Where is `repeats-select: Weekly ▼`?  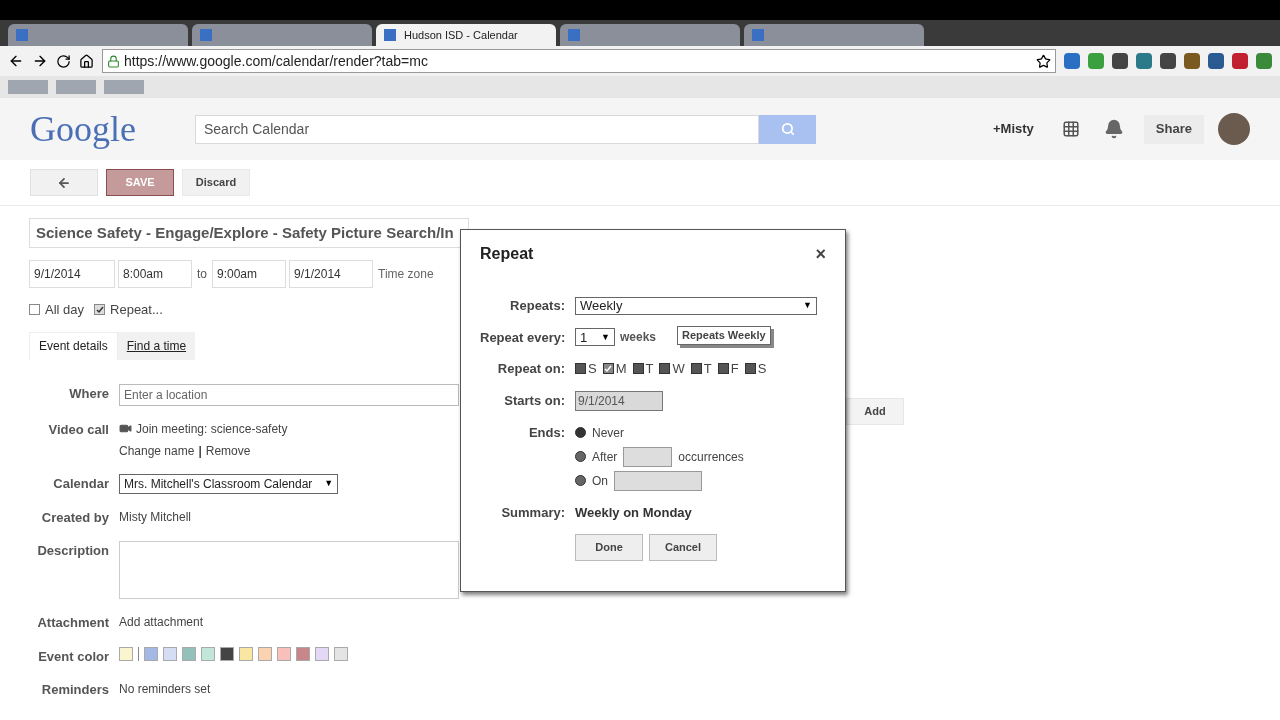
repeats-select: Weekly ▼ is located at coordinates (696, 305).